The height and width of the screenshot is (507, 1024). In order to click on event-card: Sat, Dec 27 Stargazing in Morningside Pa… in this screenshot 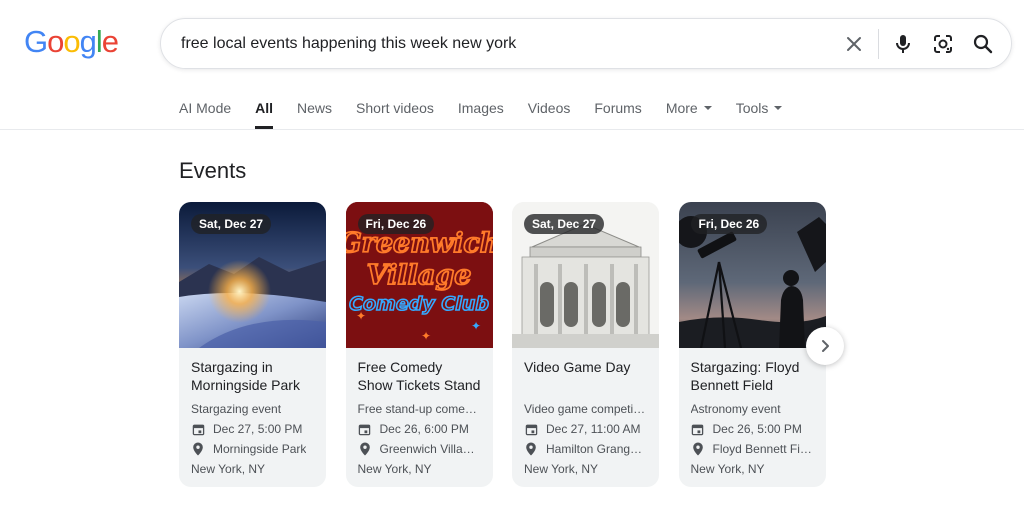, I will do `click(252, 344)`.